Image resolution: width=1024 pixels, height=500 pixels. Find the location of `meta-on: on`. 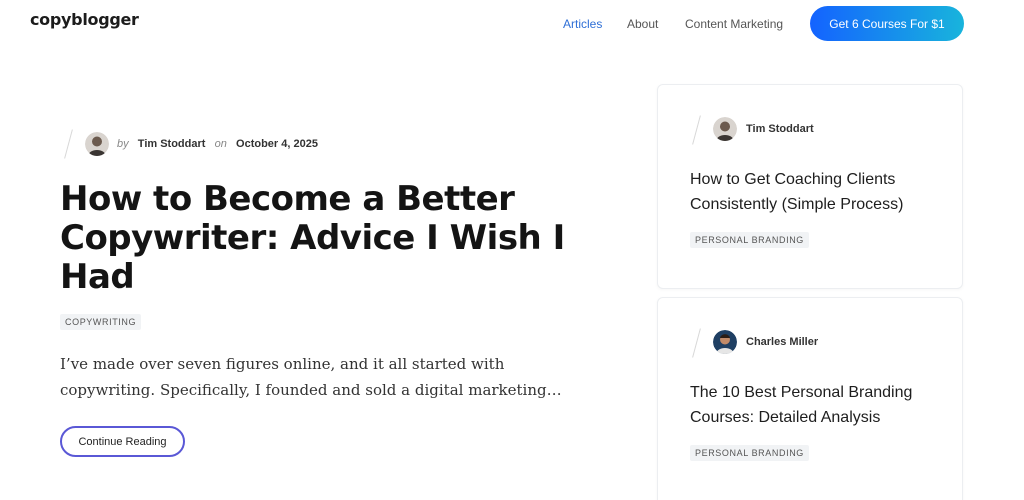

meta-on: on is located at coordinates (220, 144).